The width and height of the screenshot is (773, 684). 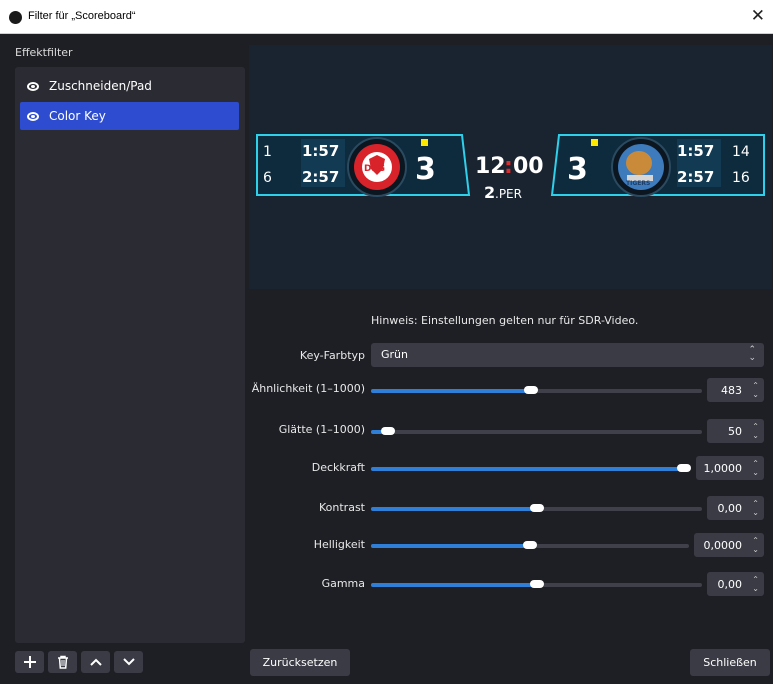 What do you see at coordinates (723, 545) in the screenshot?
I see `spinbox-value: 0,0000` at bounding box center [723, 545].